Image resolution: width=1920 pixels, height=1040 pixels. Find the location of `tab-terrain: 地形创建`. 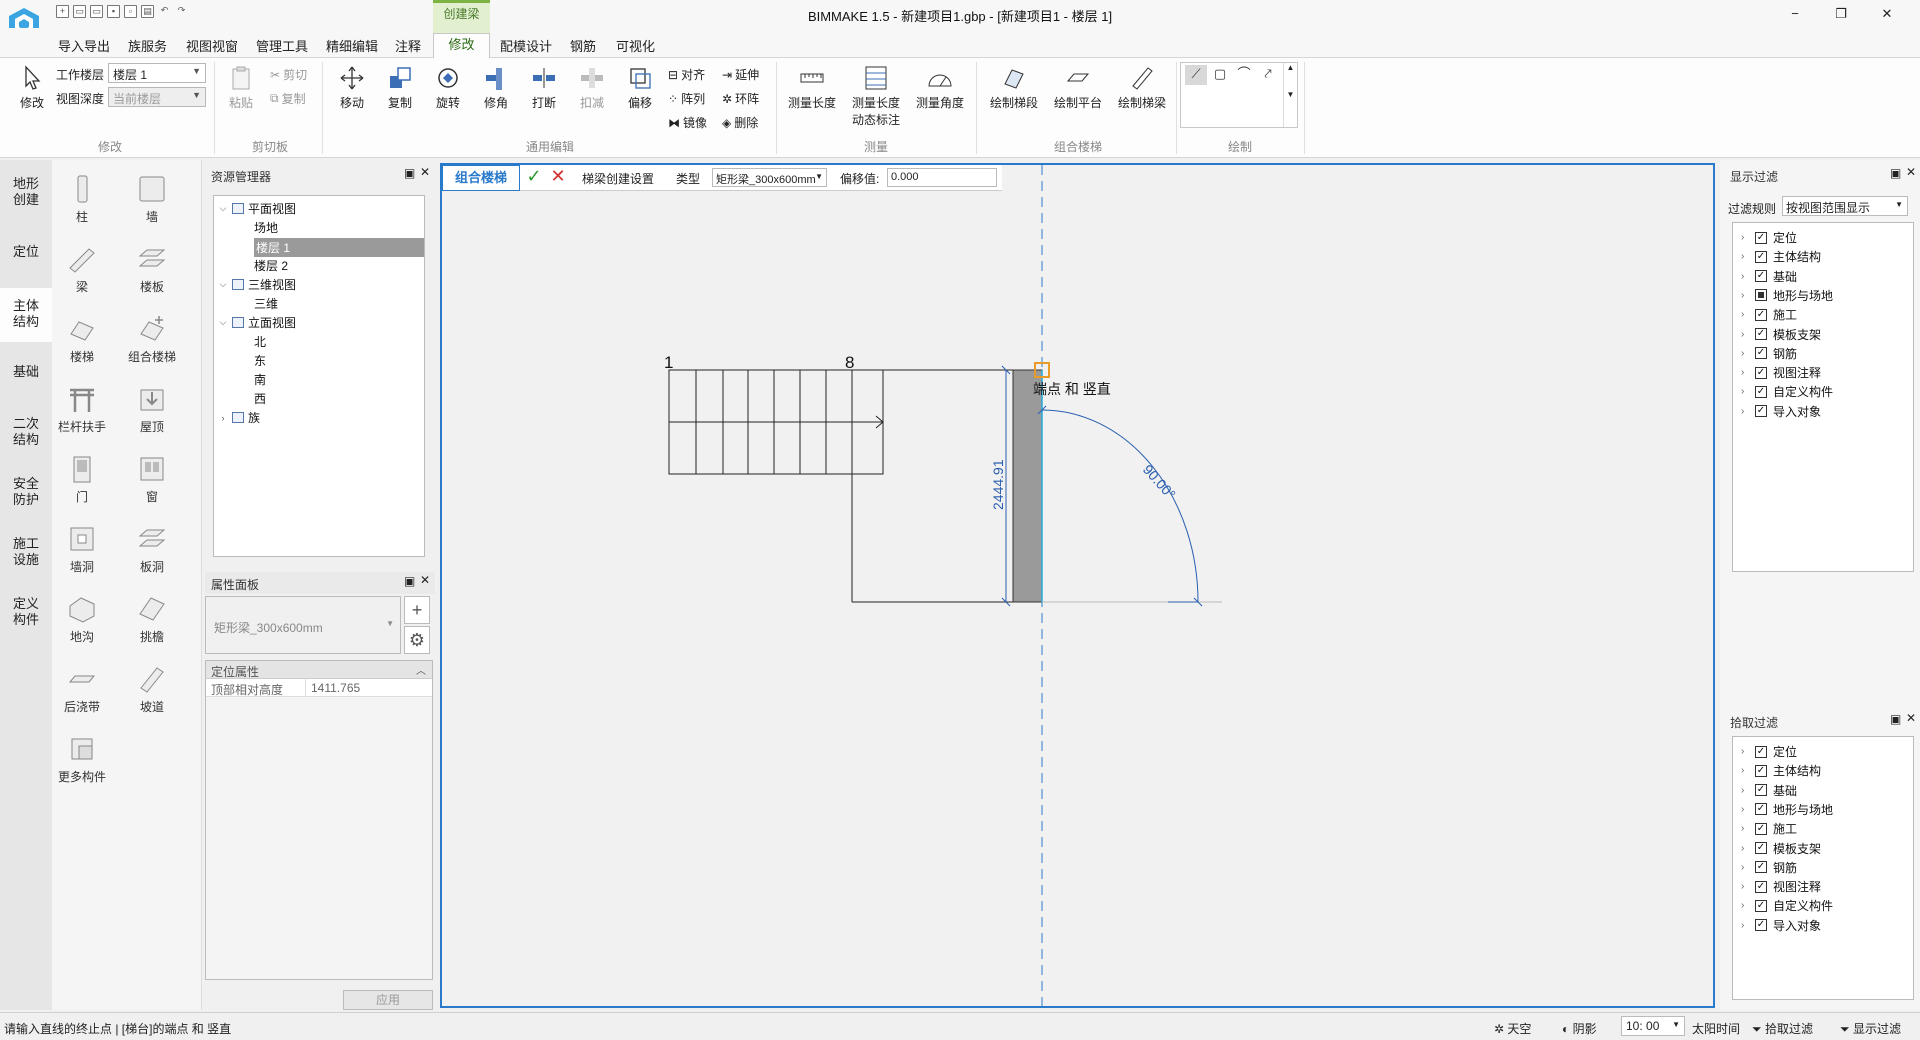

tab-terrain: 地形创建 is located at coordinates (26, 196).